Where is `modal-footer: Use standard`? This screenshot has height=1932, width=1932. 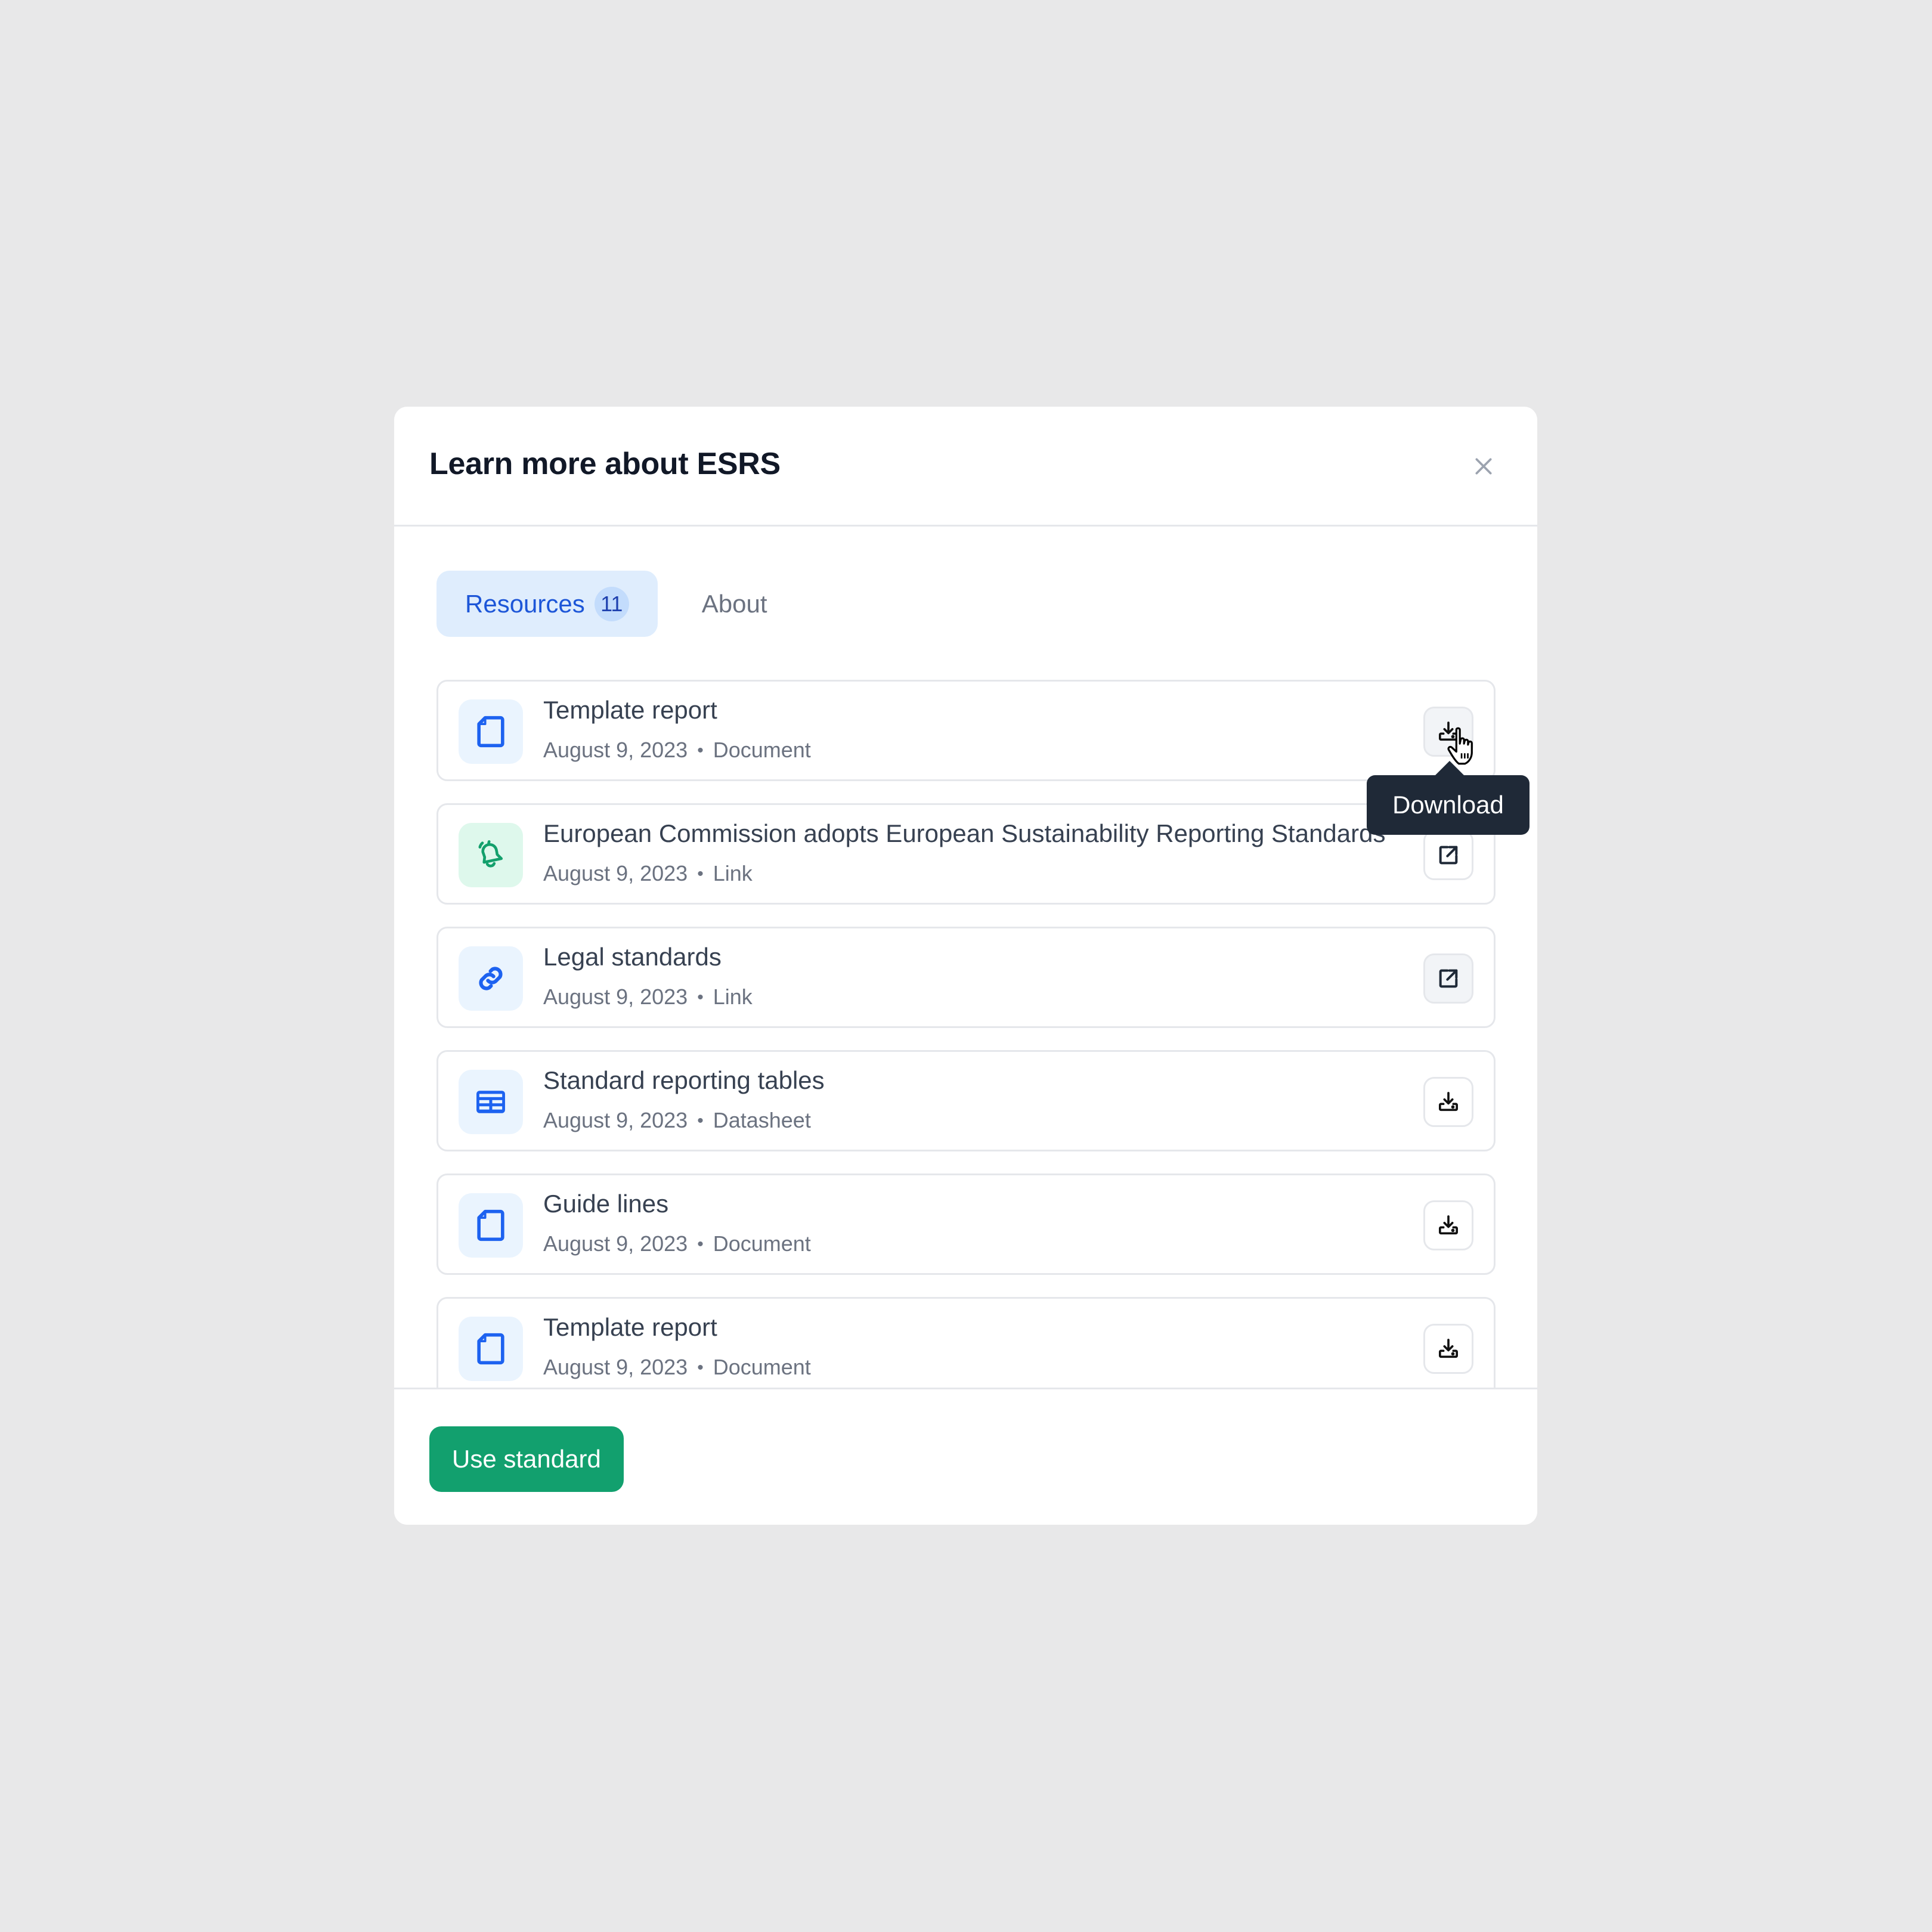
modal-footer: Use standard is located at coordinates (966, 1456).